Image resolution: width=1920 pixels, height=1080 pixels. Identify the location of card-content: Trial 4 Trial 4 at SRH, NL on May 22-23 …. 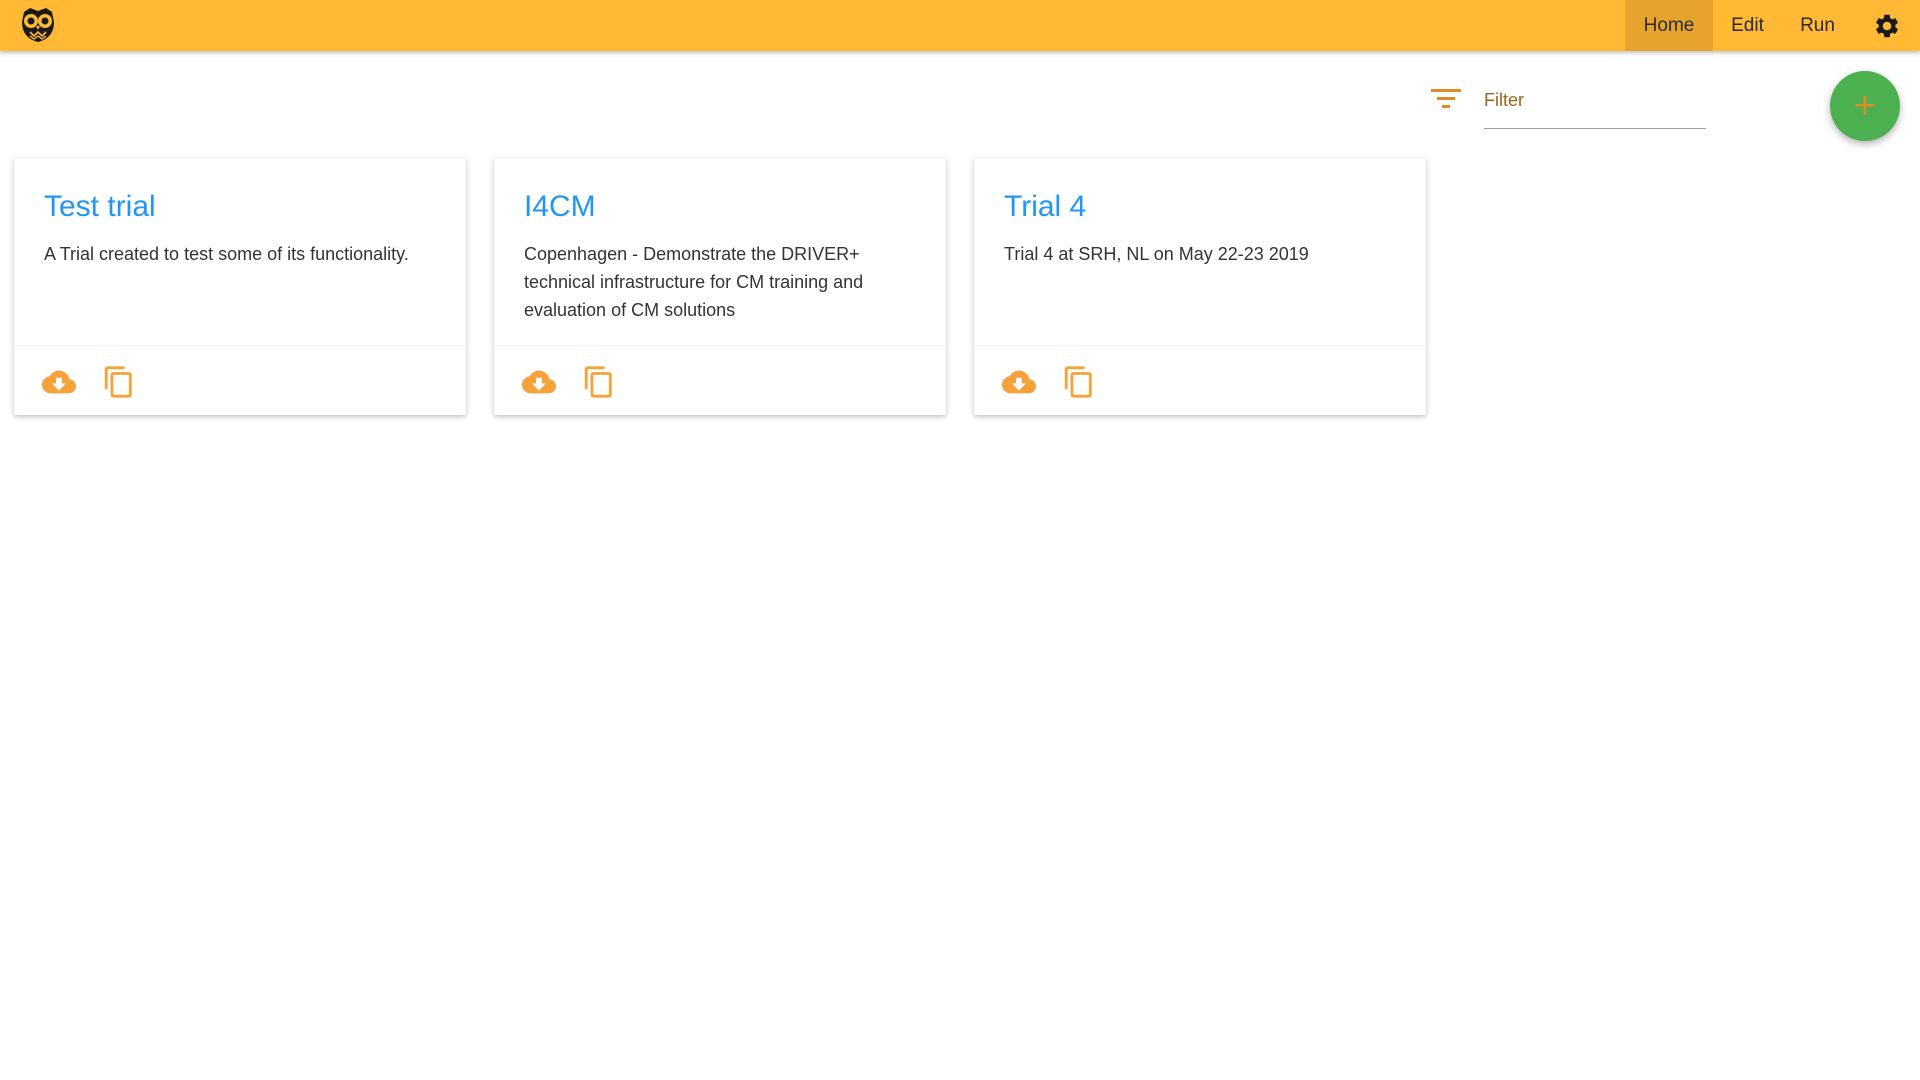
(1200, 252).